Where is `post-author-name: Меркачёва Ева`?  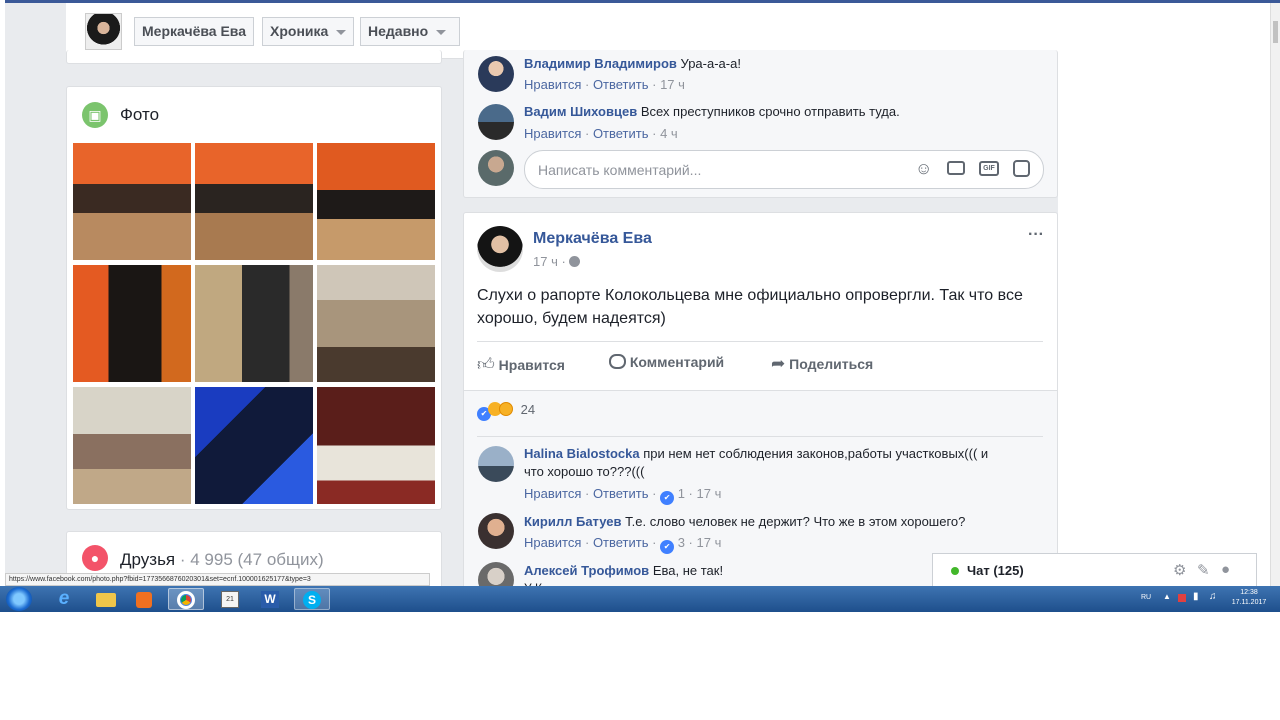
post-author-name: Меркачёва Ева is located at coordinates (592, 239).